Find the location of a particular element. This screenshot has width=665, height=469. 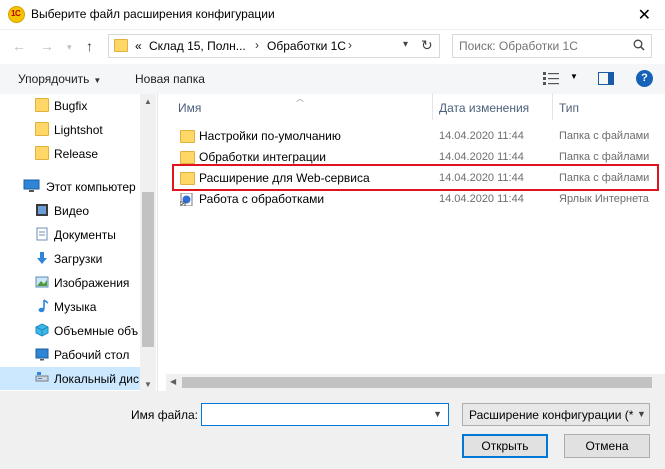

scroll-up-arrow-icon: ▲ is located at coordinates (148, 101).